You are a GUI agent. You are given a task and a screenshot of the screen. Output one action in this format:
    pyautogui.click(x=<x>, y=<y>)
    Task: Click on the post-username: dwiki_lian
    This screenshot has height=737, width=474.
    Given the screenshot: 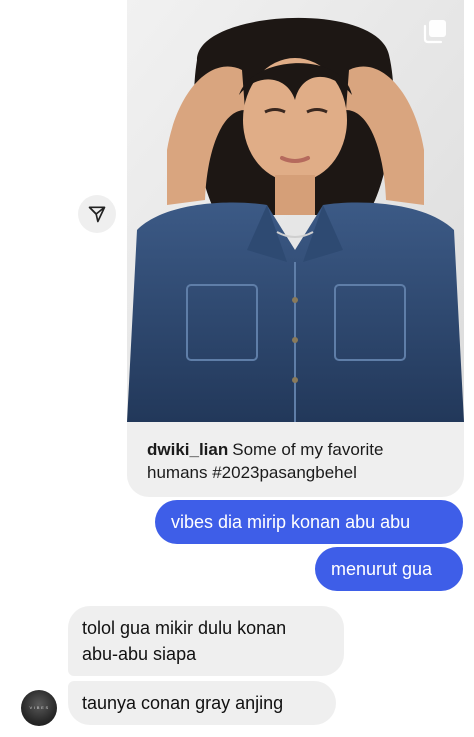 What is the action you would take?
    pyautogui.click(x=187, y=449)
    